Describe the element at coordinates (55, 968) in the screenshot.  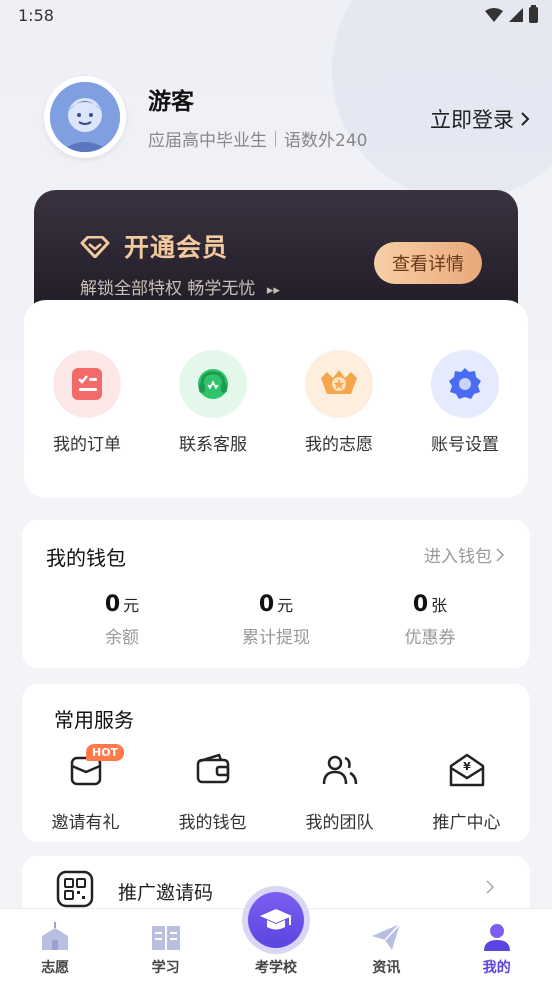
I see `tab-label: 志愿` at that location.